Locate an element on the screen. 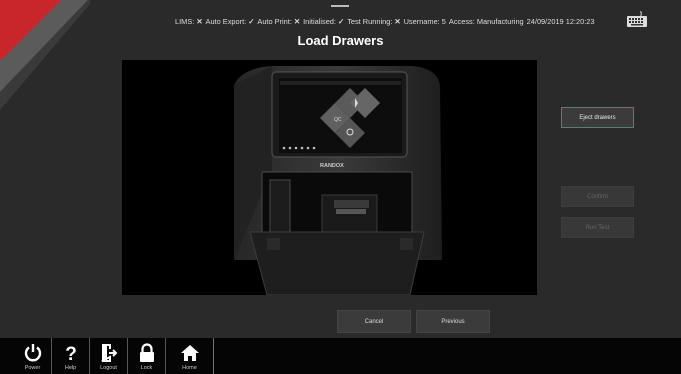 This screenshot has height=374, width=681. cancel-button: Cancel is located at coordinates (374, 321).